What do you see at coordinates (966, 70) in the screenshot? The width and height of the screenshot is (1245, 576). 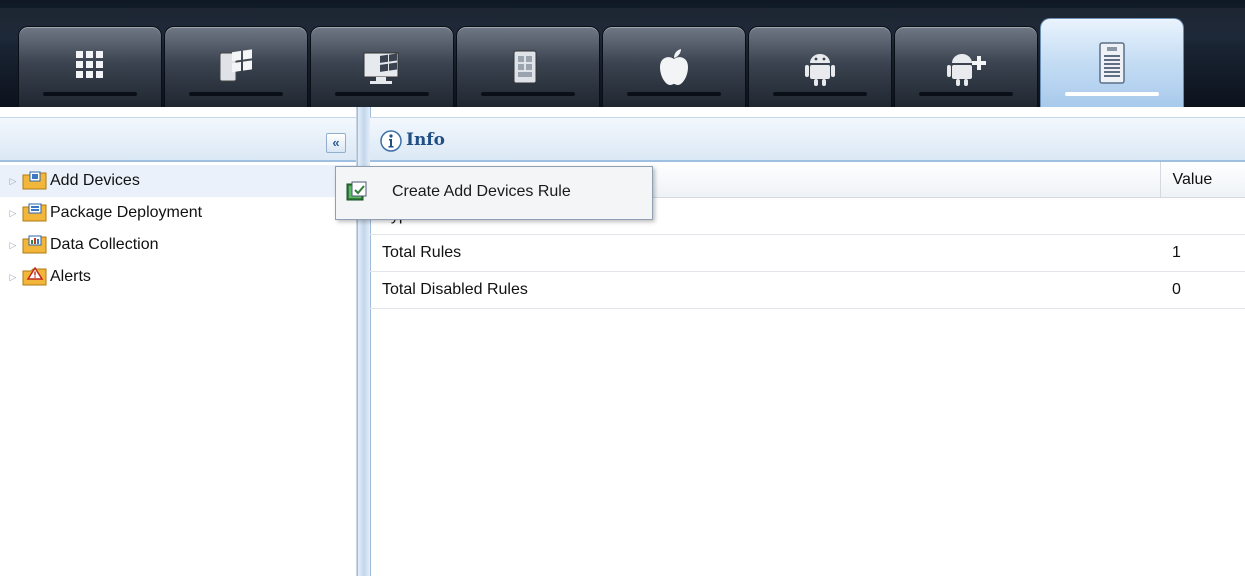 I see `android-plus-icon` at bounding box center [966, 70].